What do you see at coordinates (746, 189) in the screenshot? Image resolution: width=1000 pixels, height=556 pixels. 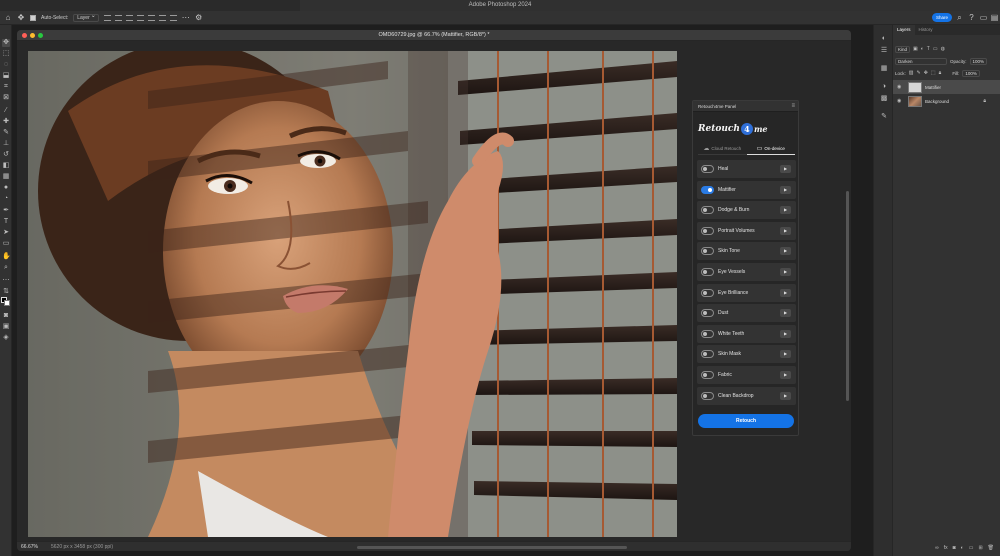 I see `tool-row-mattifier: Mattifier ▶` at bounding box center [746, 189].